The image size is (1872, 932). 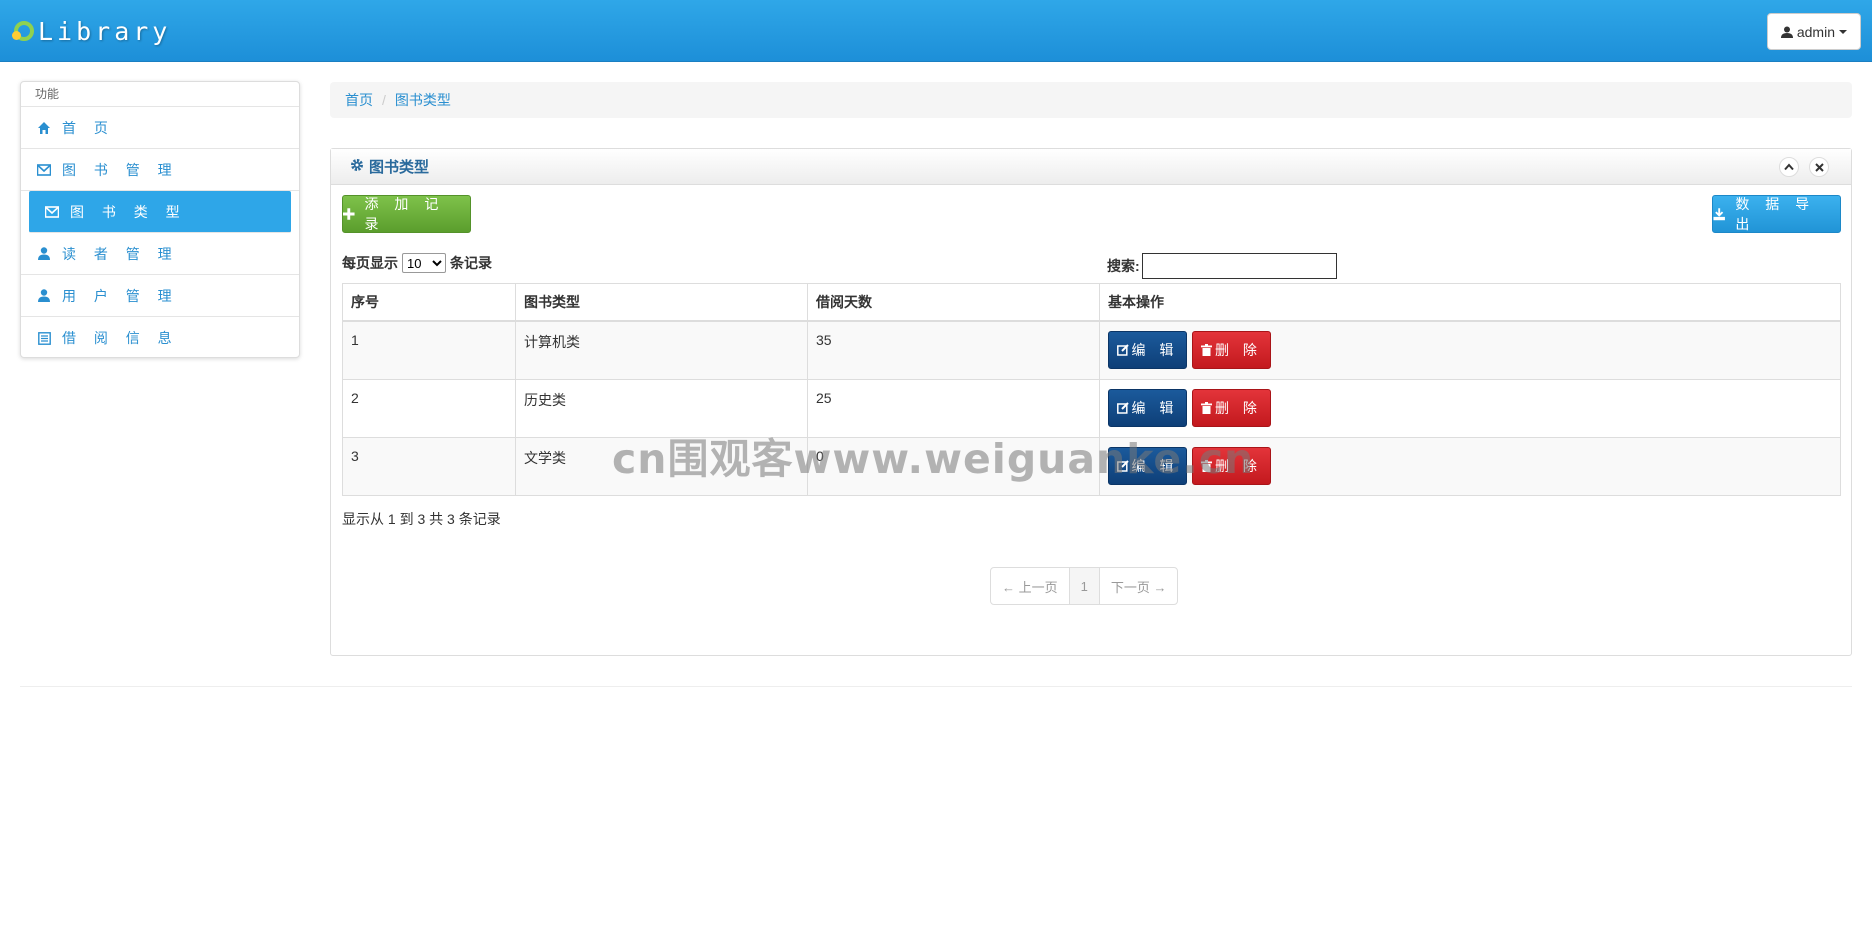 What do you see at coordinates (1091, 100) in the screenshot?
I see `breadcrumb: 首页 / 图书类型` at bounding box center [1091, 100].